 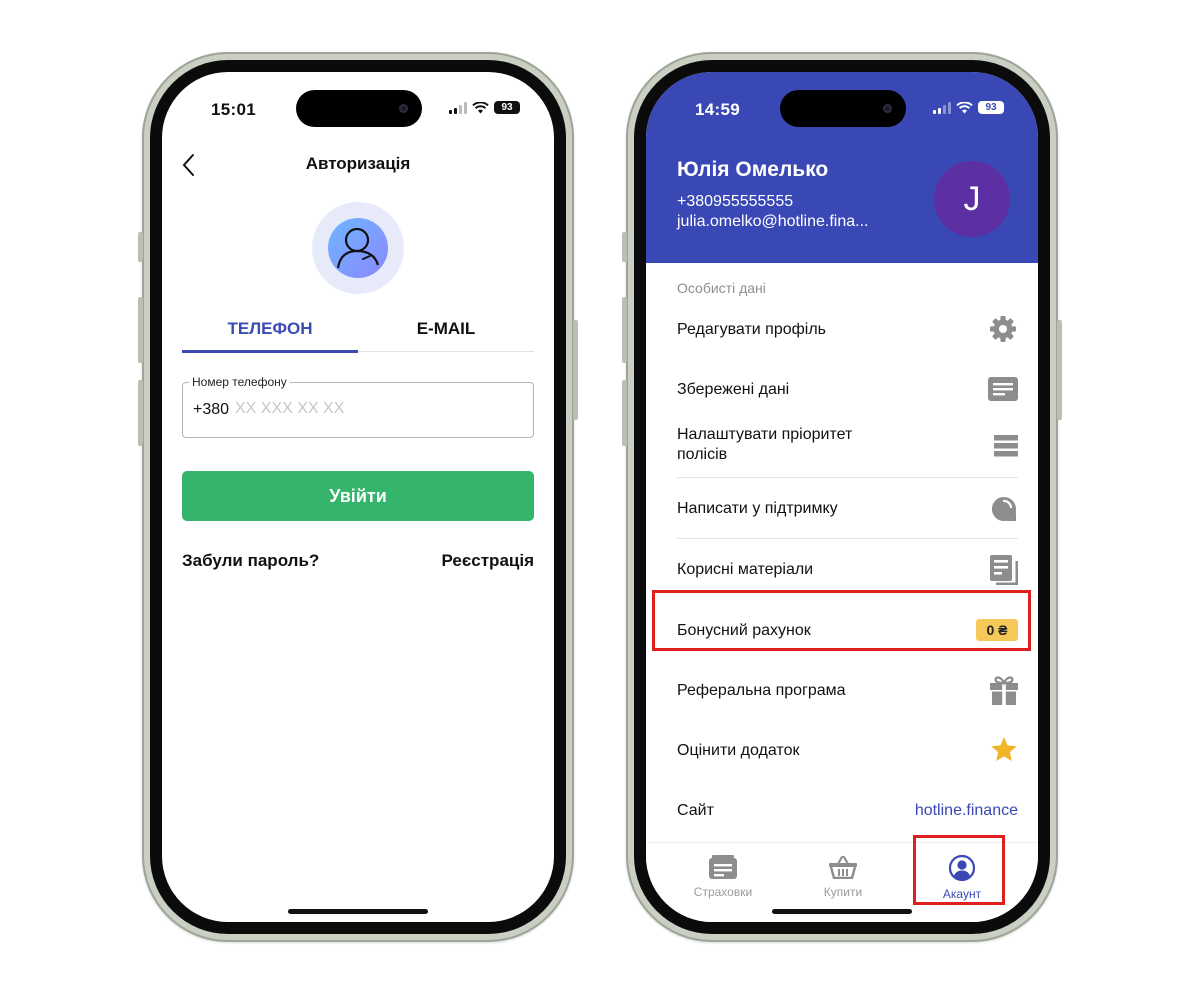 What do you see at coordinates (270, 351) in the screenshot?
I see `tab-active-indicator` at bounding box center [270, 351].